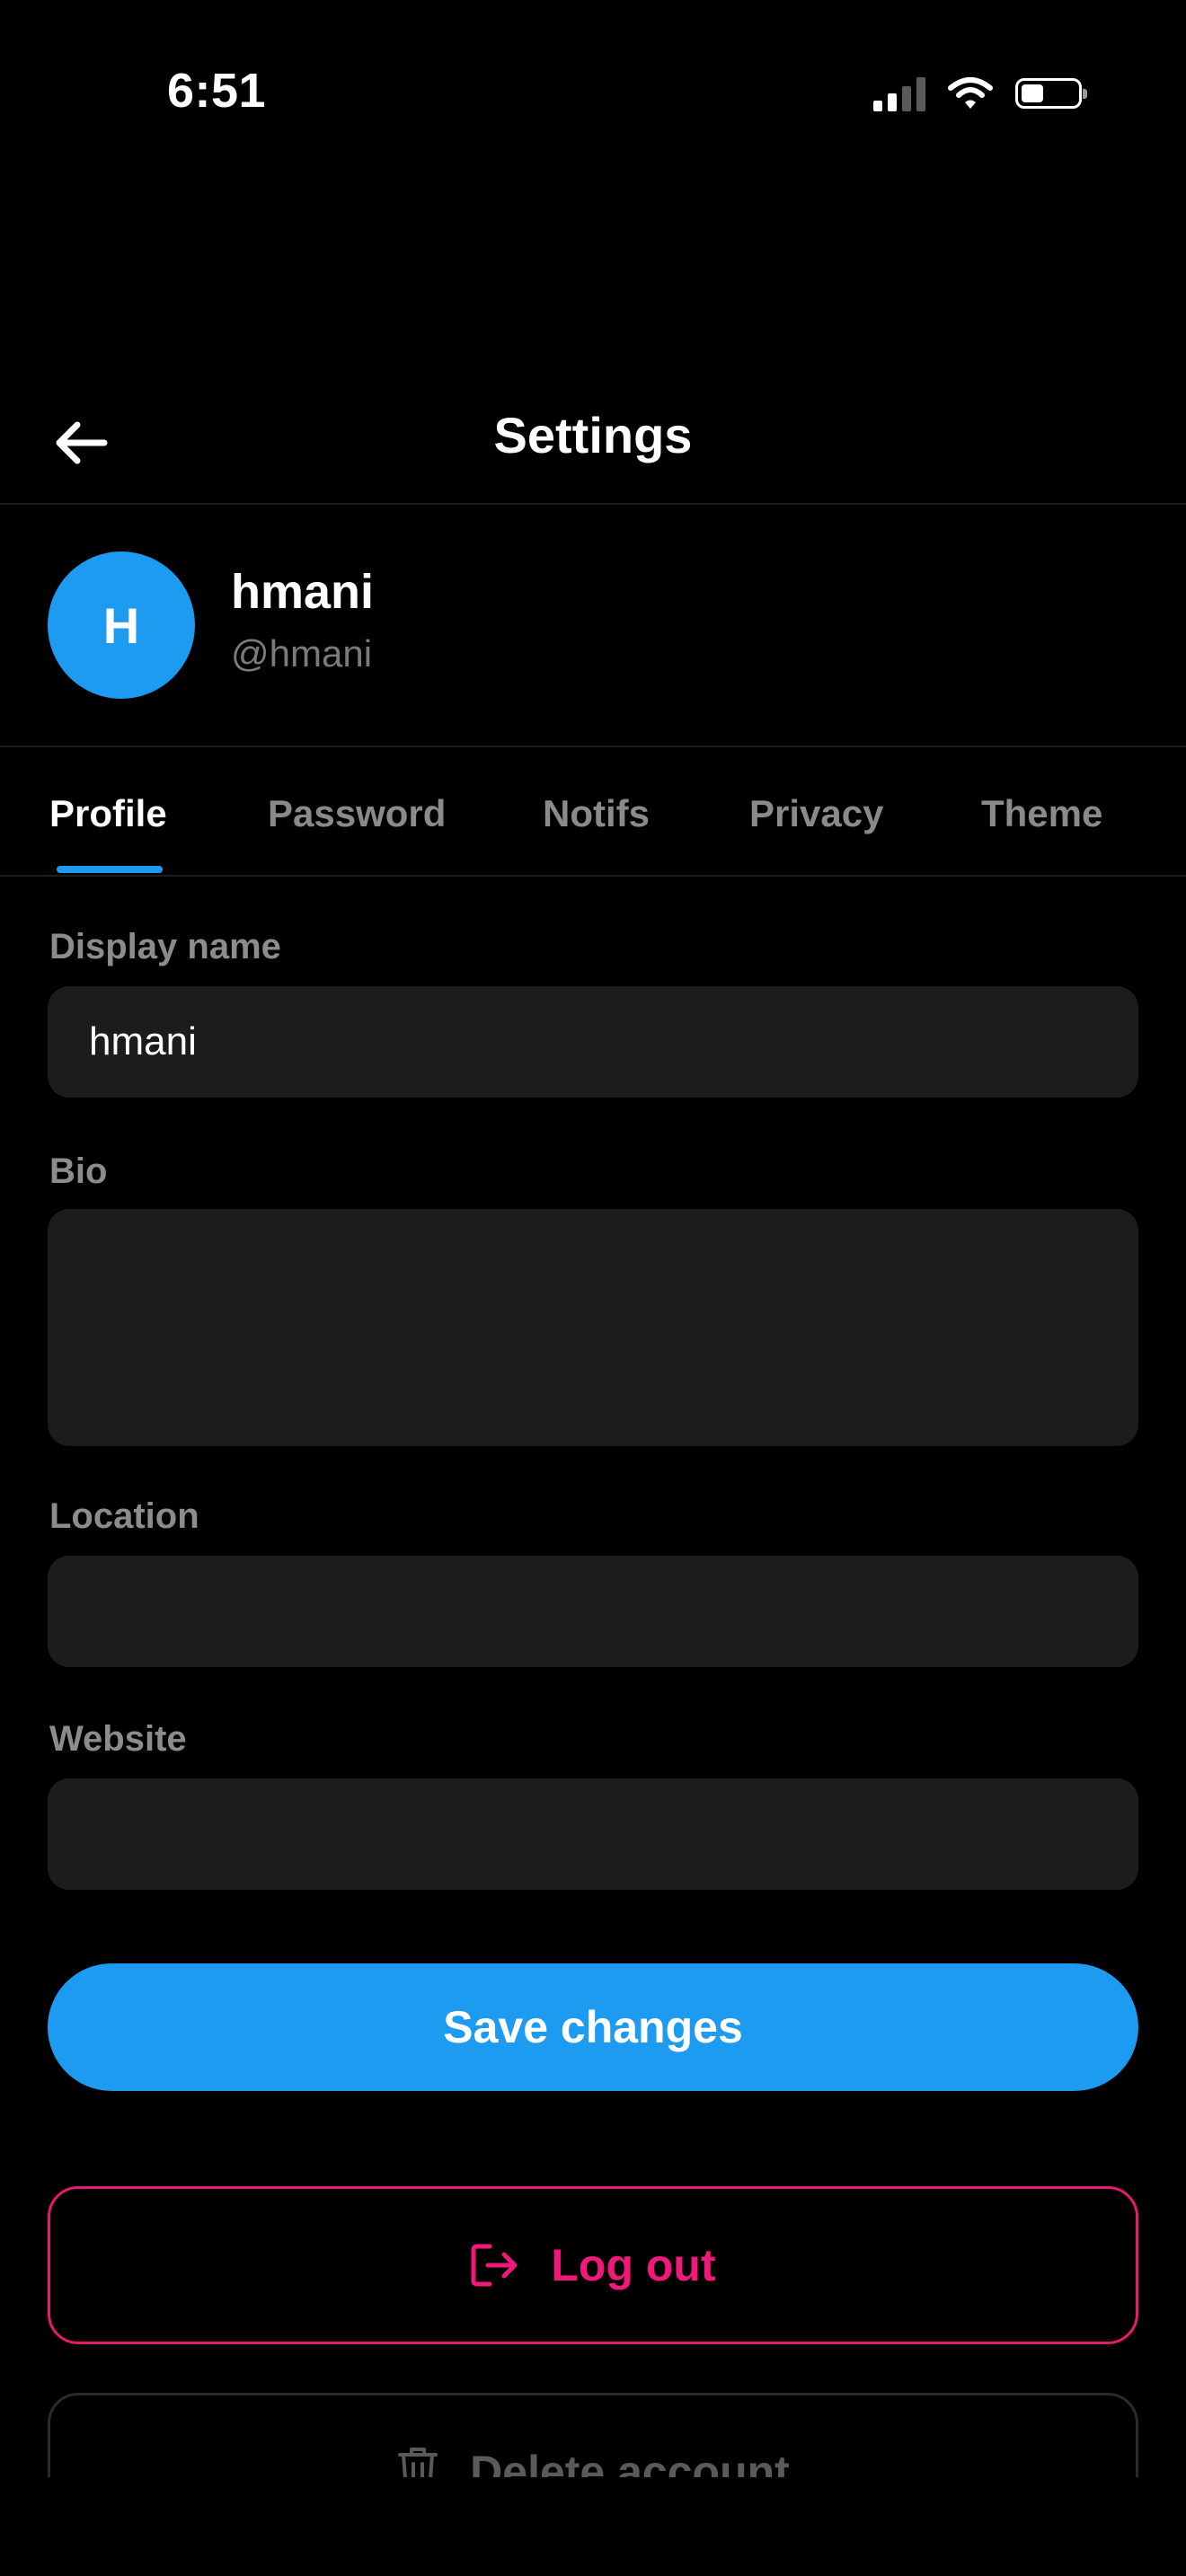  What do you see at coordinates (633, 2265) in the screenshot?
I see `logout-label: Log out` at bounding box center [633, 2265].